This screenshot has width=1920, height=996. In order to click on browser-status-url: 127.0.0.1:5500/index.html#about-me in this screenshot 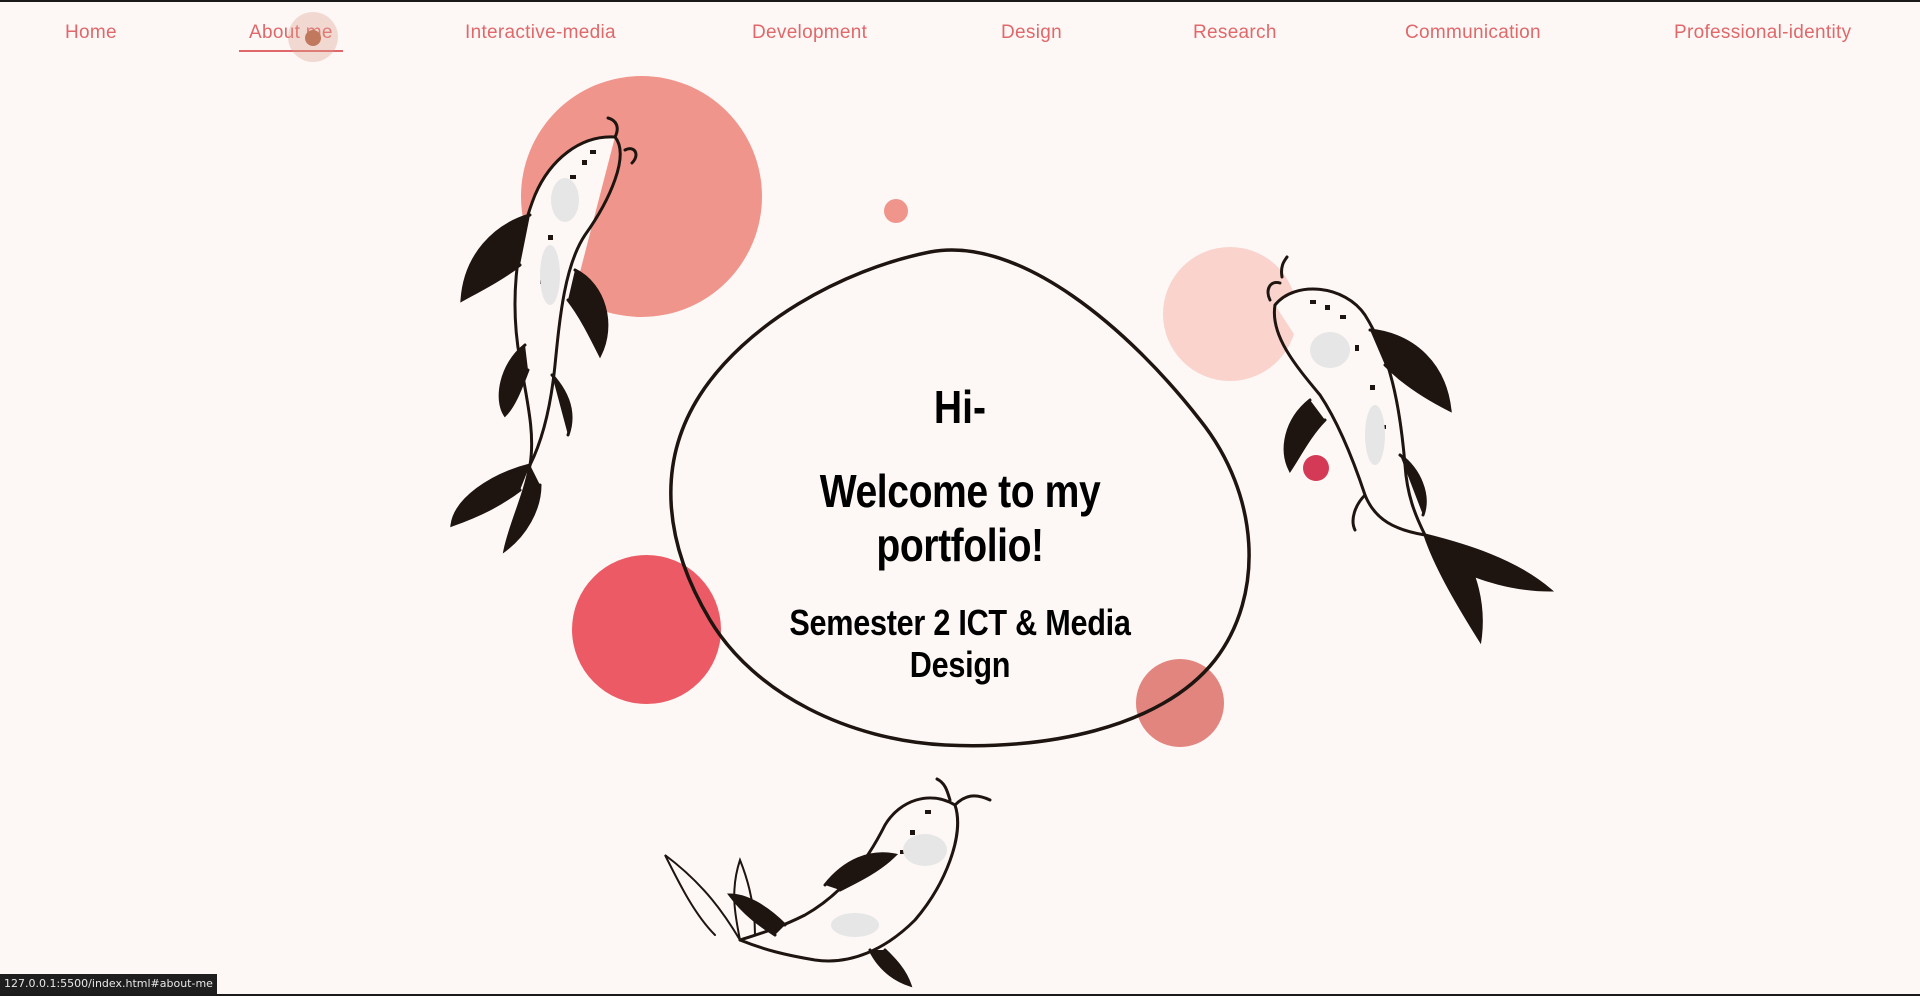, I will do `click(108, 984)`.